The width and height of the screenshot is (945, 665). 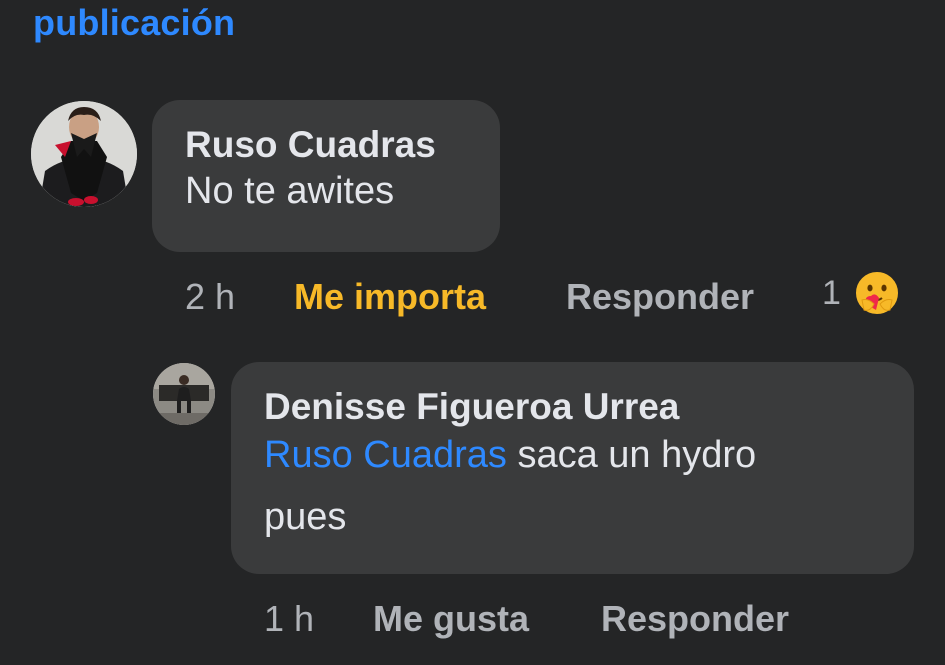 What do you see at coordinates (84, 154) in the screenshot?
I see `avatar-ruso-cuadras` at bounding box center [84, 154].